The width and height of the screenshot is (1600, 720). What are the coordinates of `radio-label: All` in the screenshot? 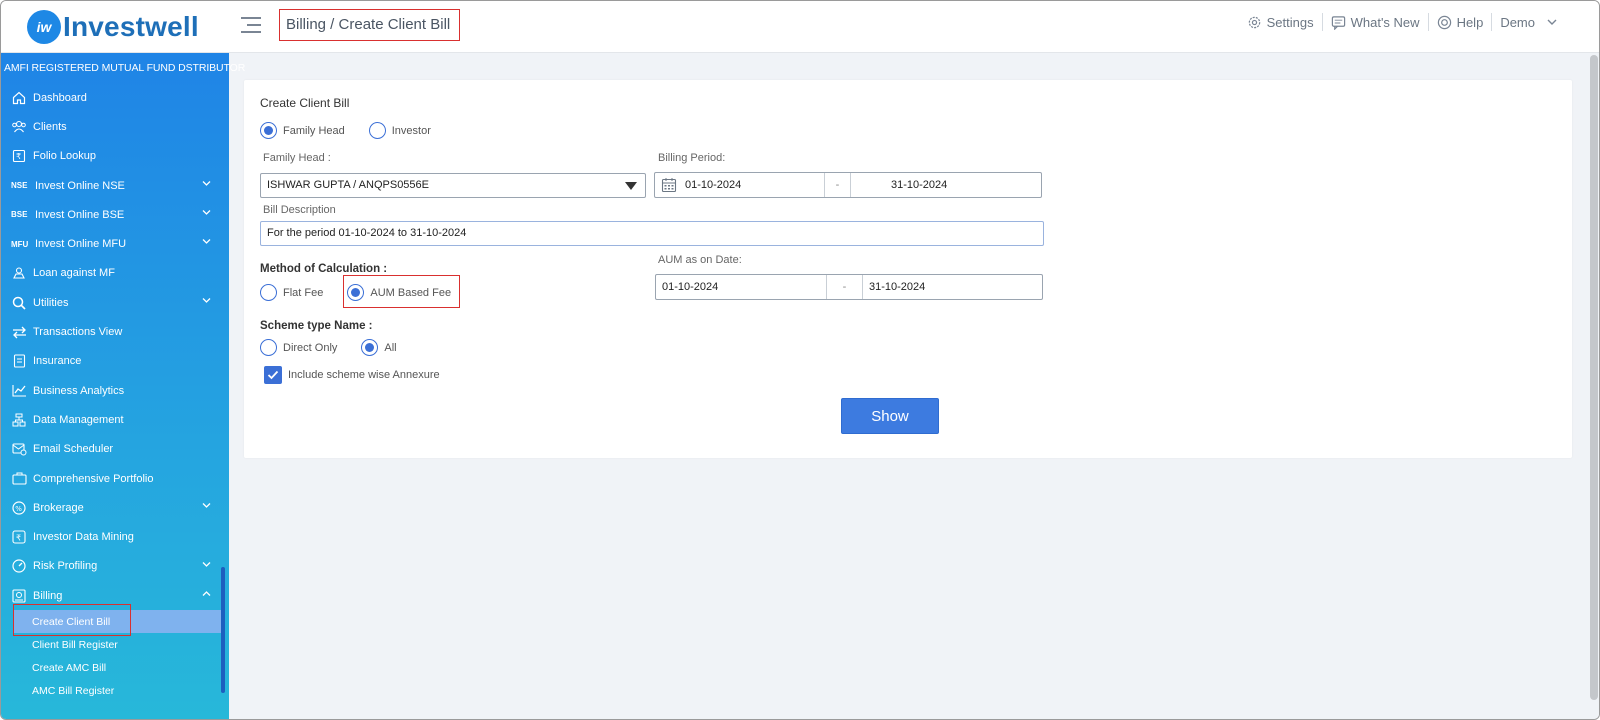 It's located at (390, 347).